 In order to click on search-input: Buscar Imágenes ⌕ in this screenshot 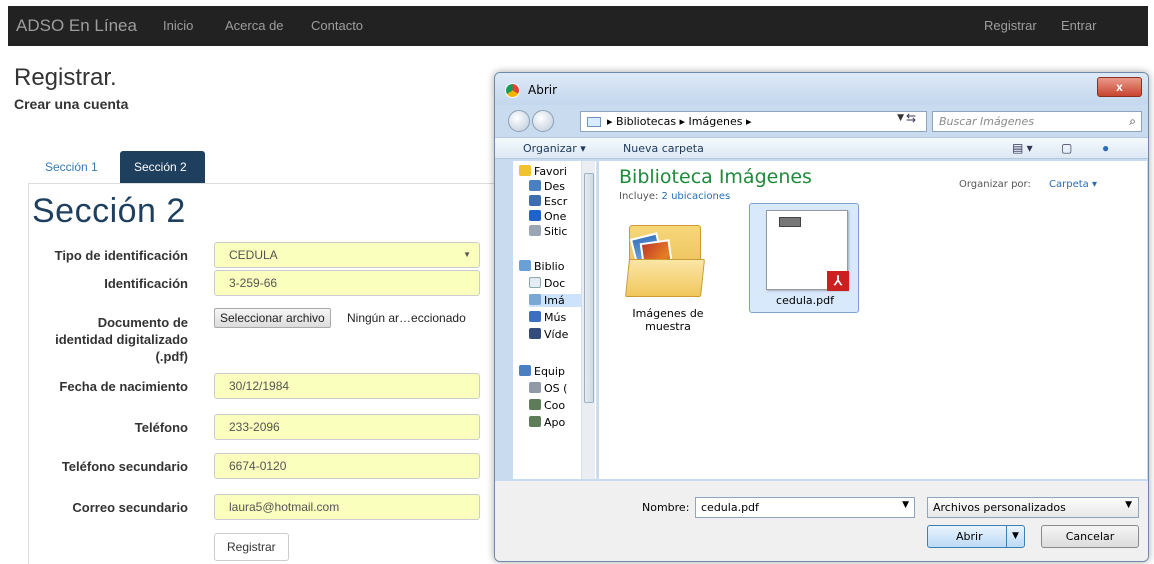, I will do `click(1037, 121)`.